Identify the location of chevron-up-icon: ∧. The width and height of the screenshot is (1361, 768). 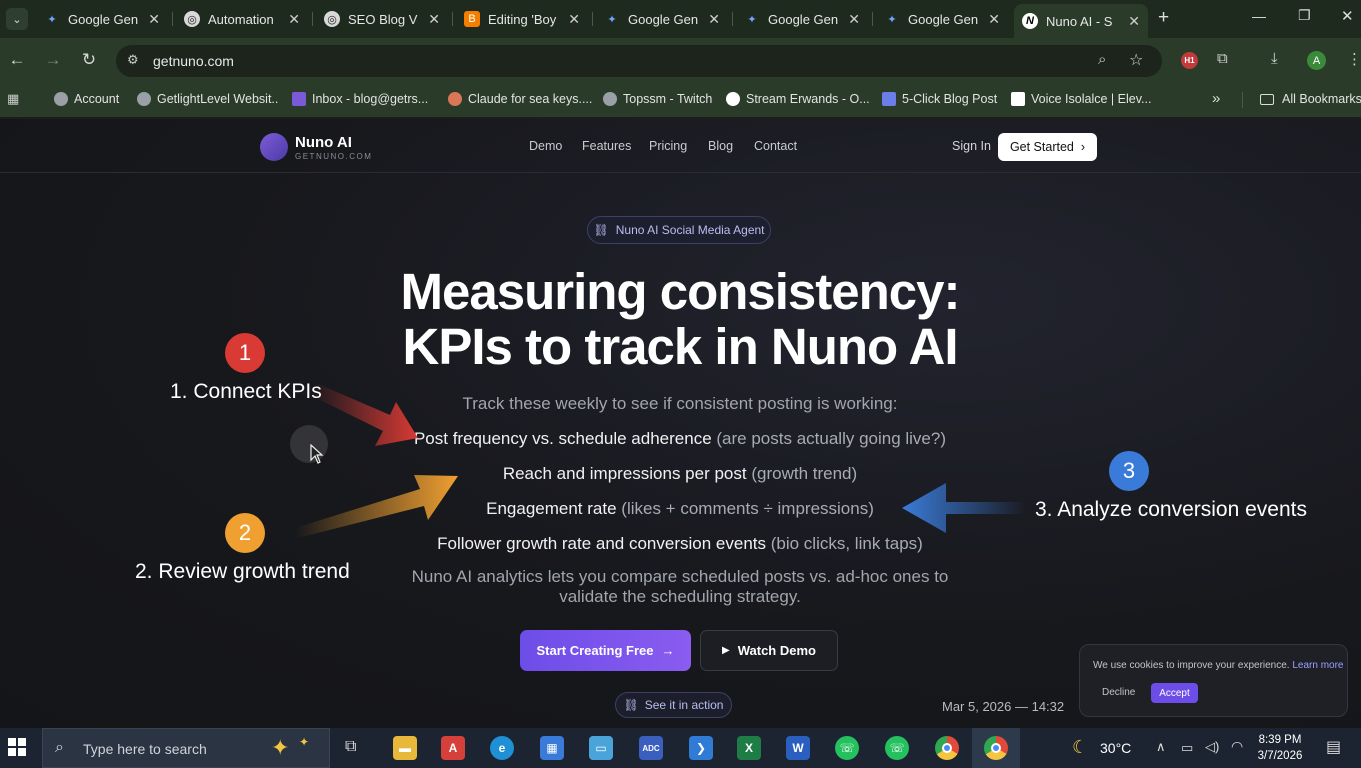
(1161, 747).